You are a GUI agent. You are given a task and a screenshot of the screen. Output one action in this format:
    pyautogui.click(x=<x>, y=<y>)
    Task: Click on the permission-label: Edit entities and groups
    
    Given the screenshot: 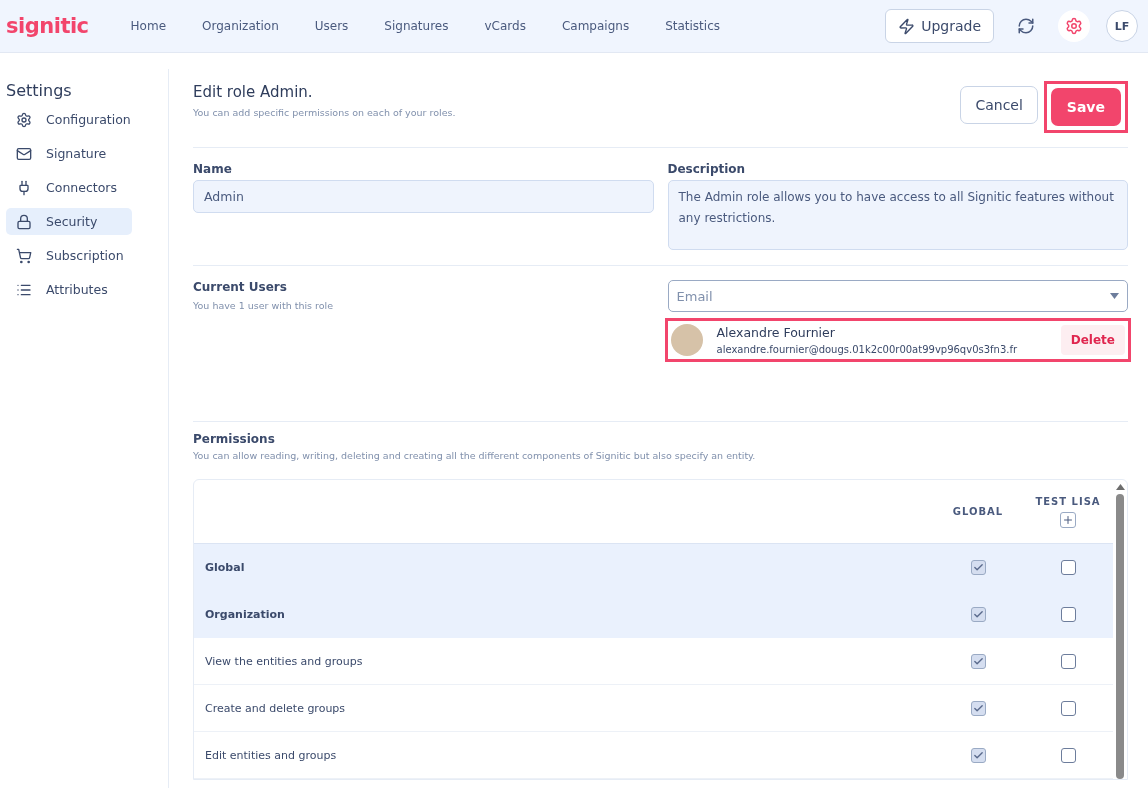 What is the action you would take?
    pyautogui.click(x=271, y=755)
    